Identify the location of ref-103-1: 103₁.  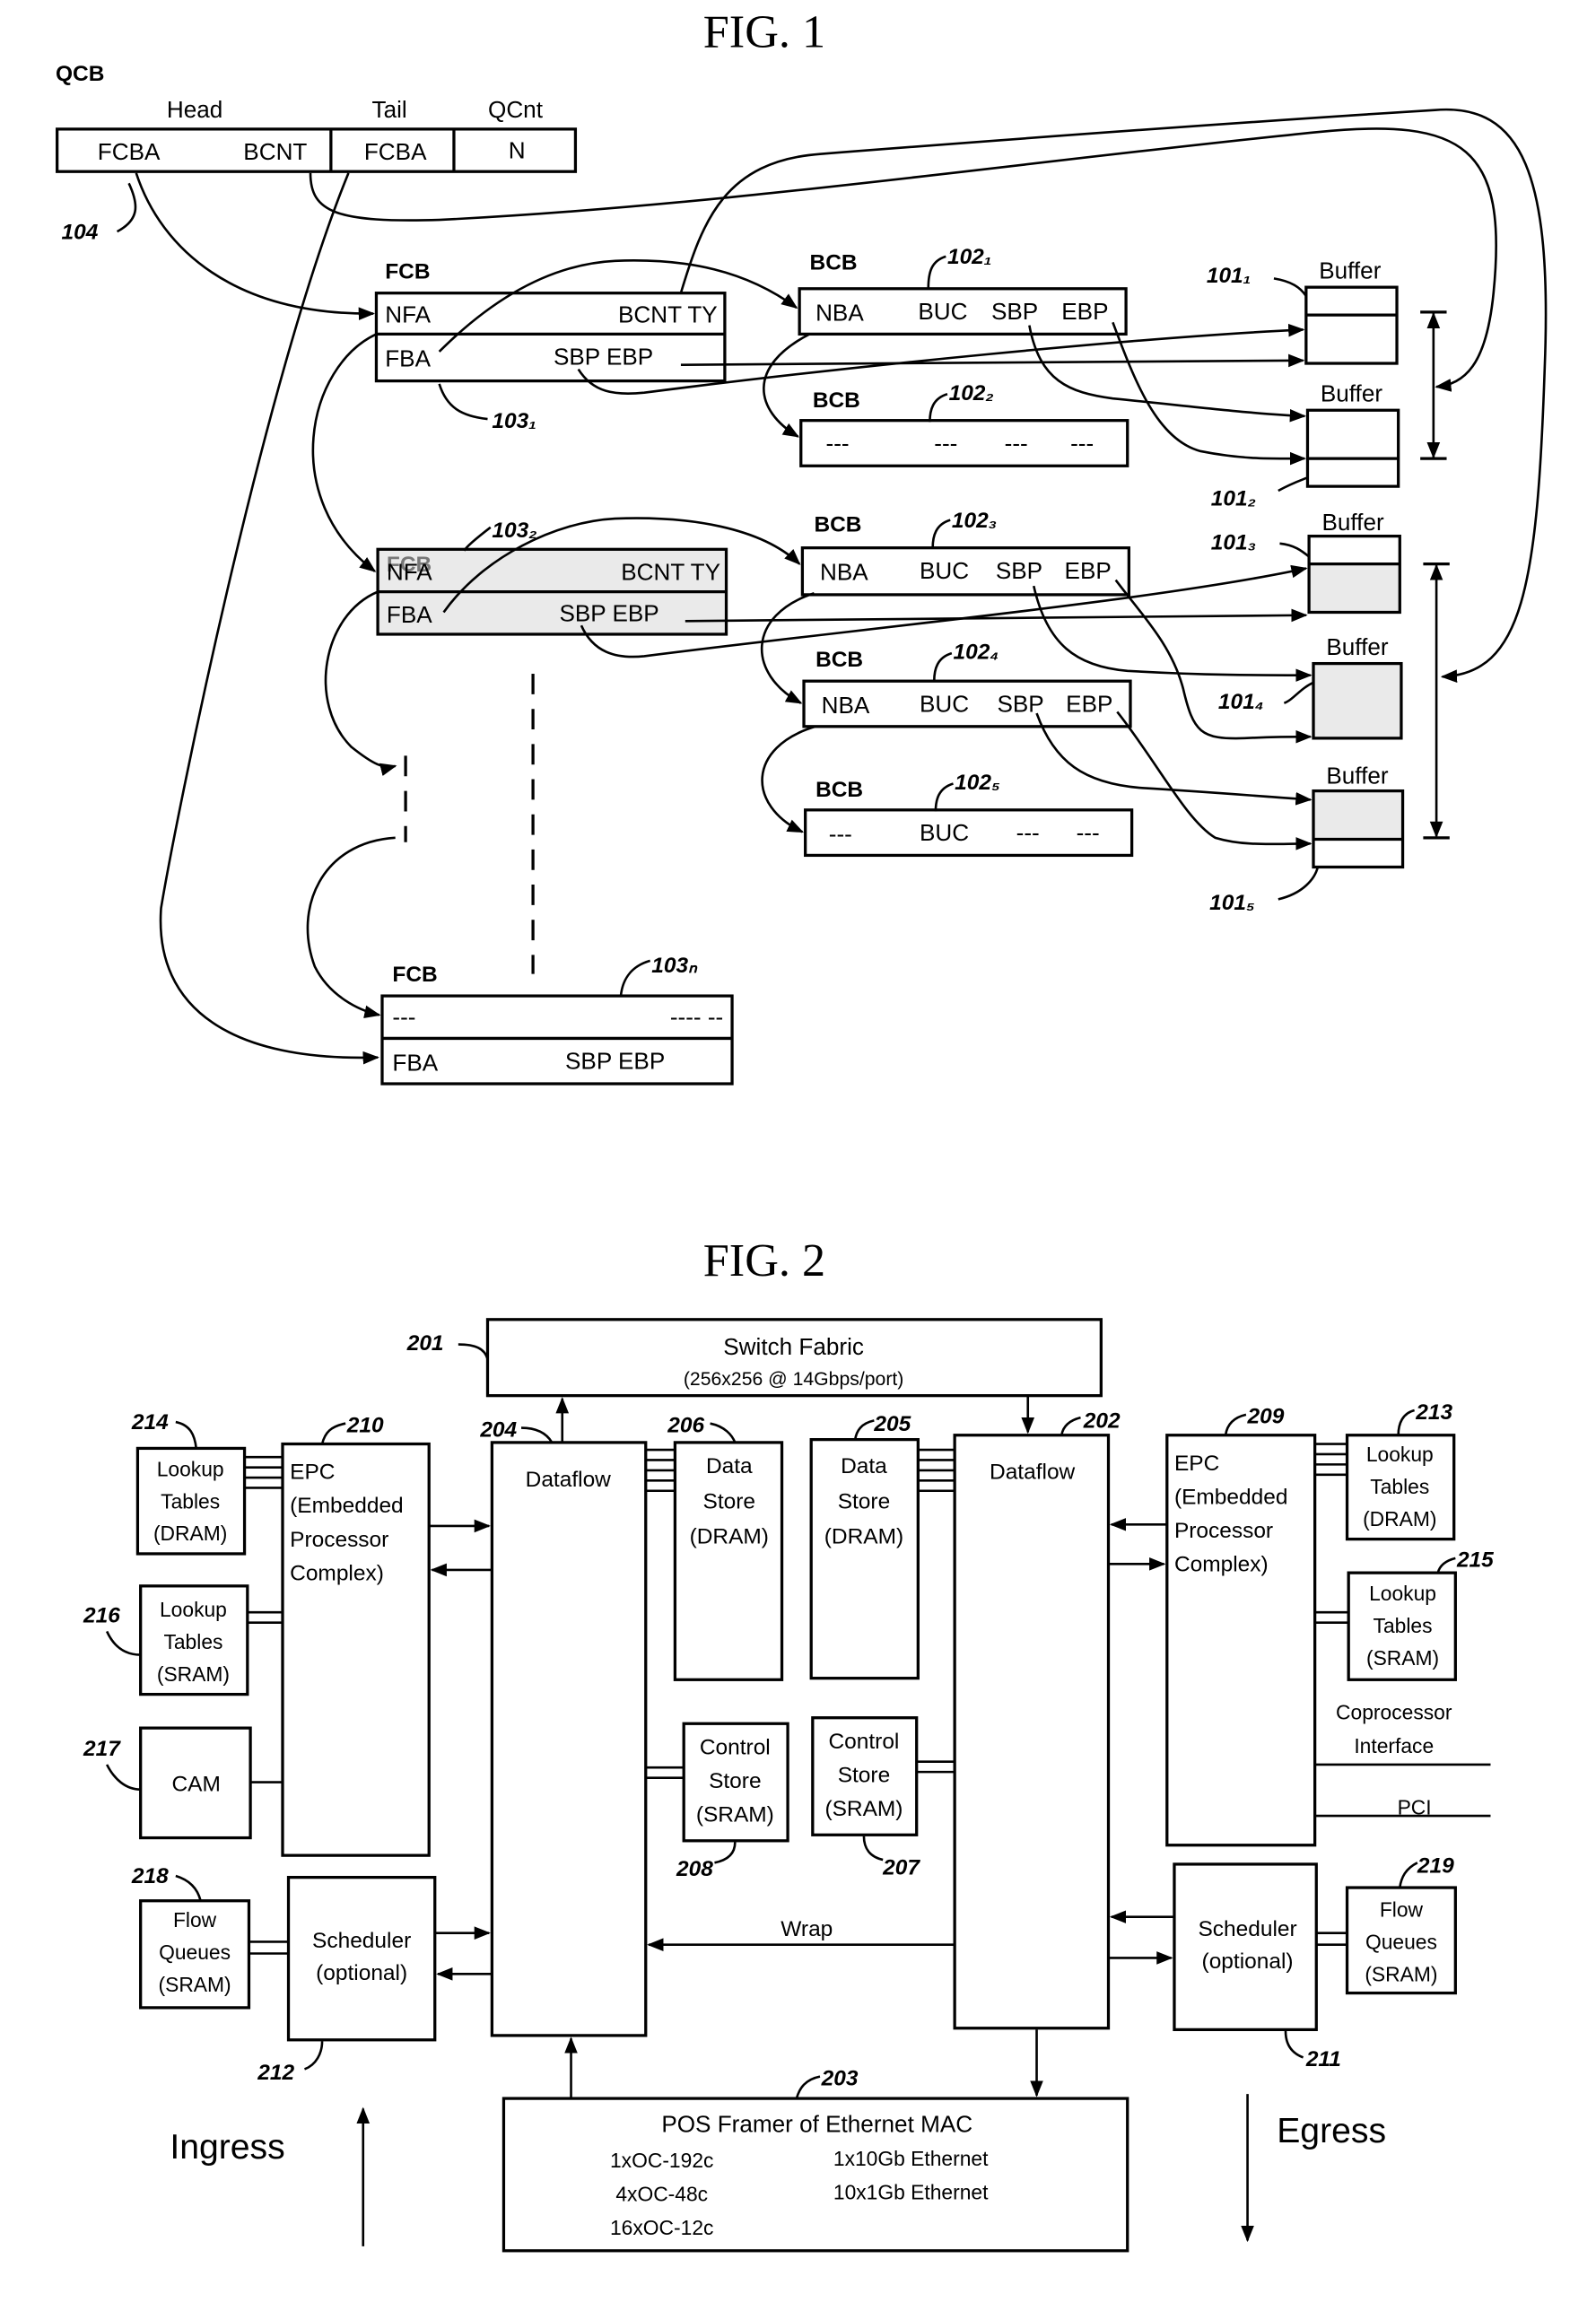
(514, 421).